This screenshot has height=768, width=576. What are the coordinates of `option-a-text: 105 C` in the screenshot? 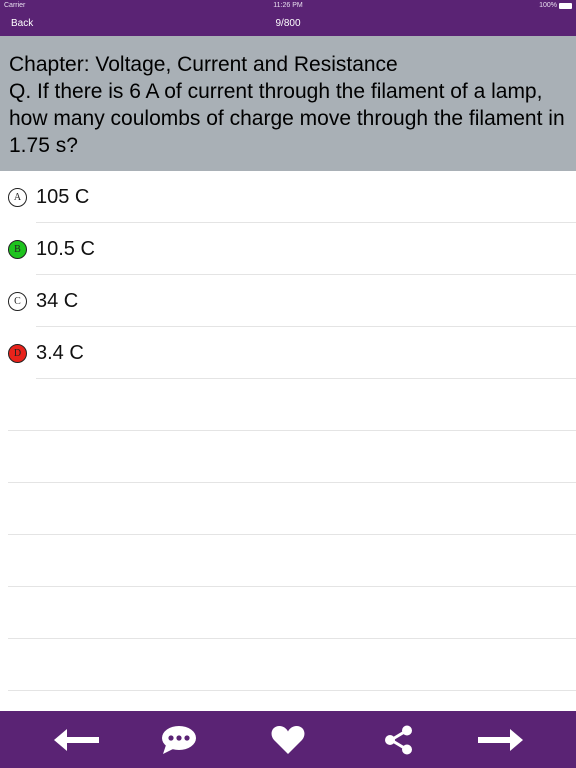 It's located at (63, 196).